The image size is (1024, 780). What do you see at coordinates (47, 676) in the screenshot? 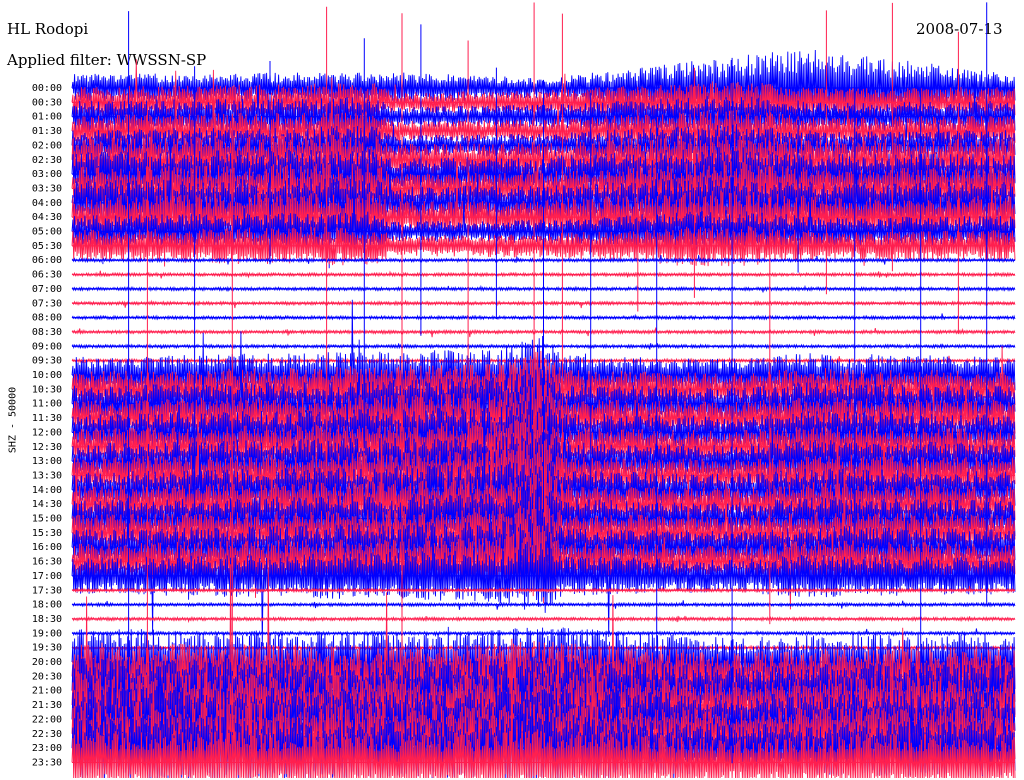
I see `row-time-label: 20:30` at bounding box center [47, 676].